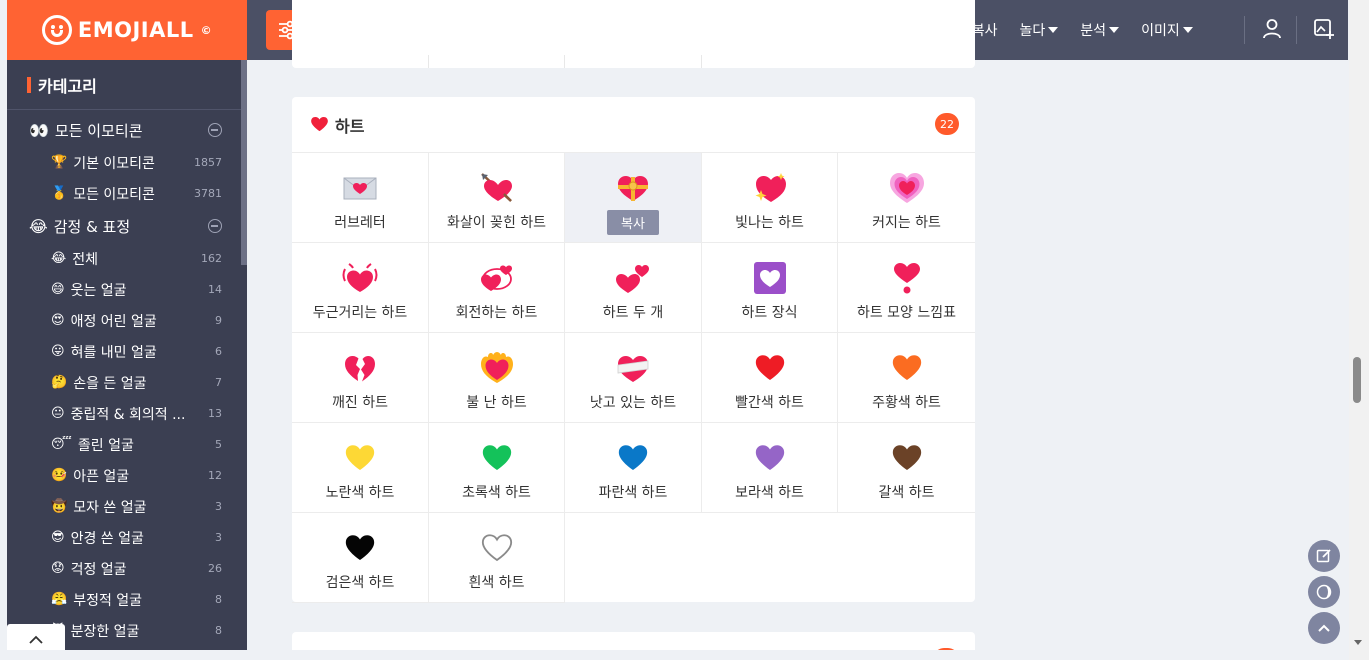  I want to click on emoji-cell-heart-on-fire: 불 난 하트, so click(497, 378).